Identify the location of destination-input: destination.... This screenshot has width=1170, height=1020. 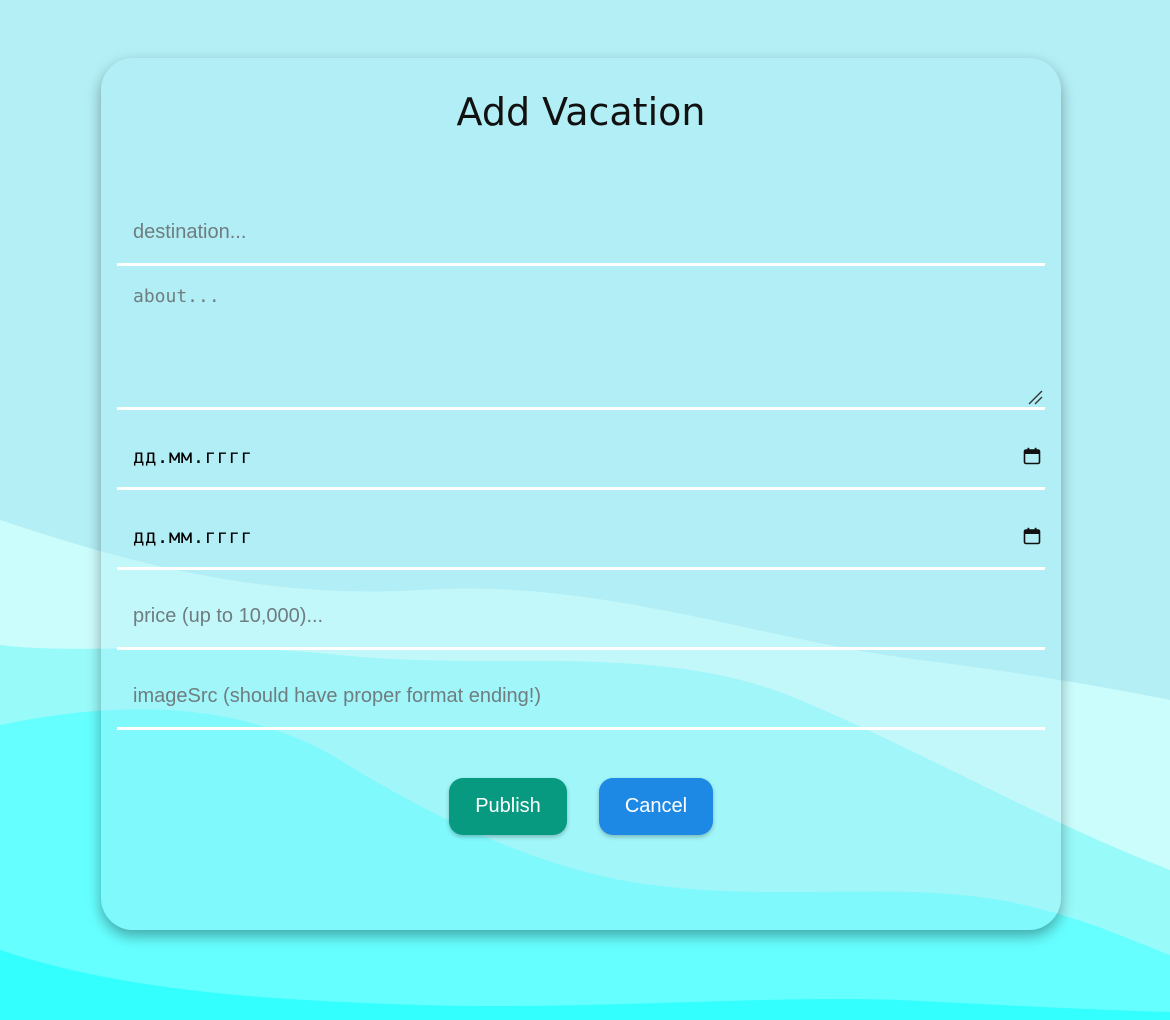
(581, 231).